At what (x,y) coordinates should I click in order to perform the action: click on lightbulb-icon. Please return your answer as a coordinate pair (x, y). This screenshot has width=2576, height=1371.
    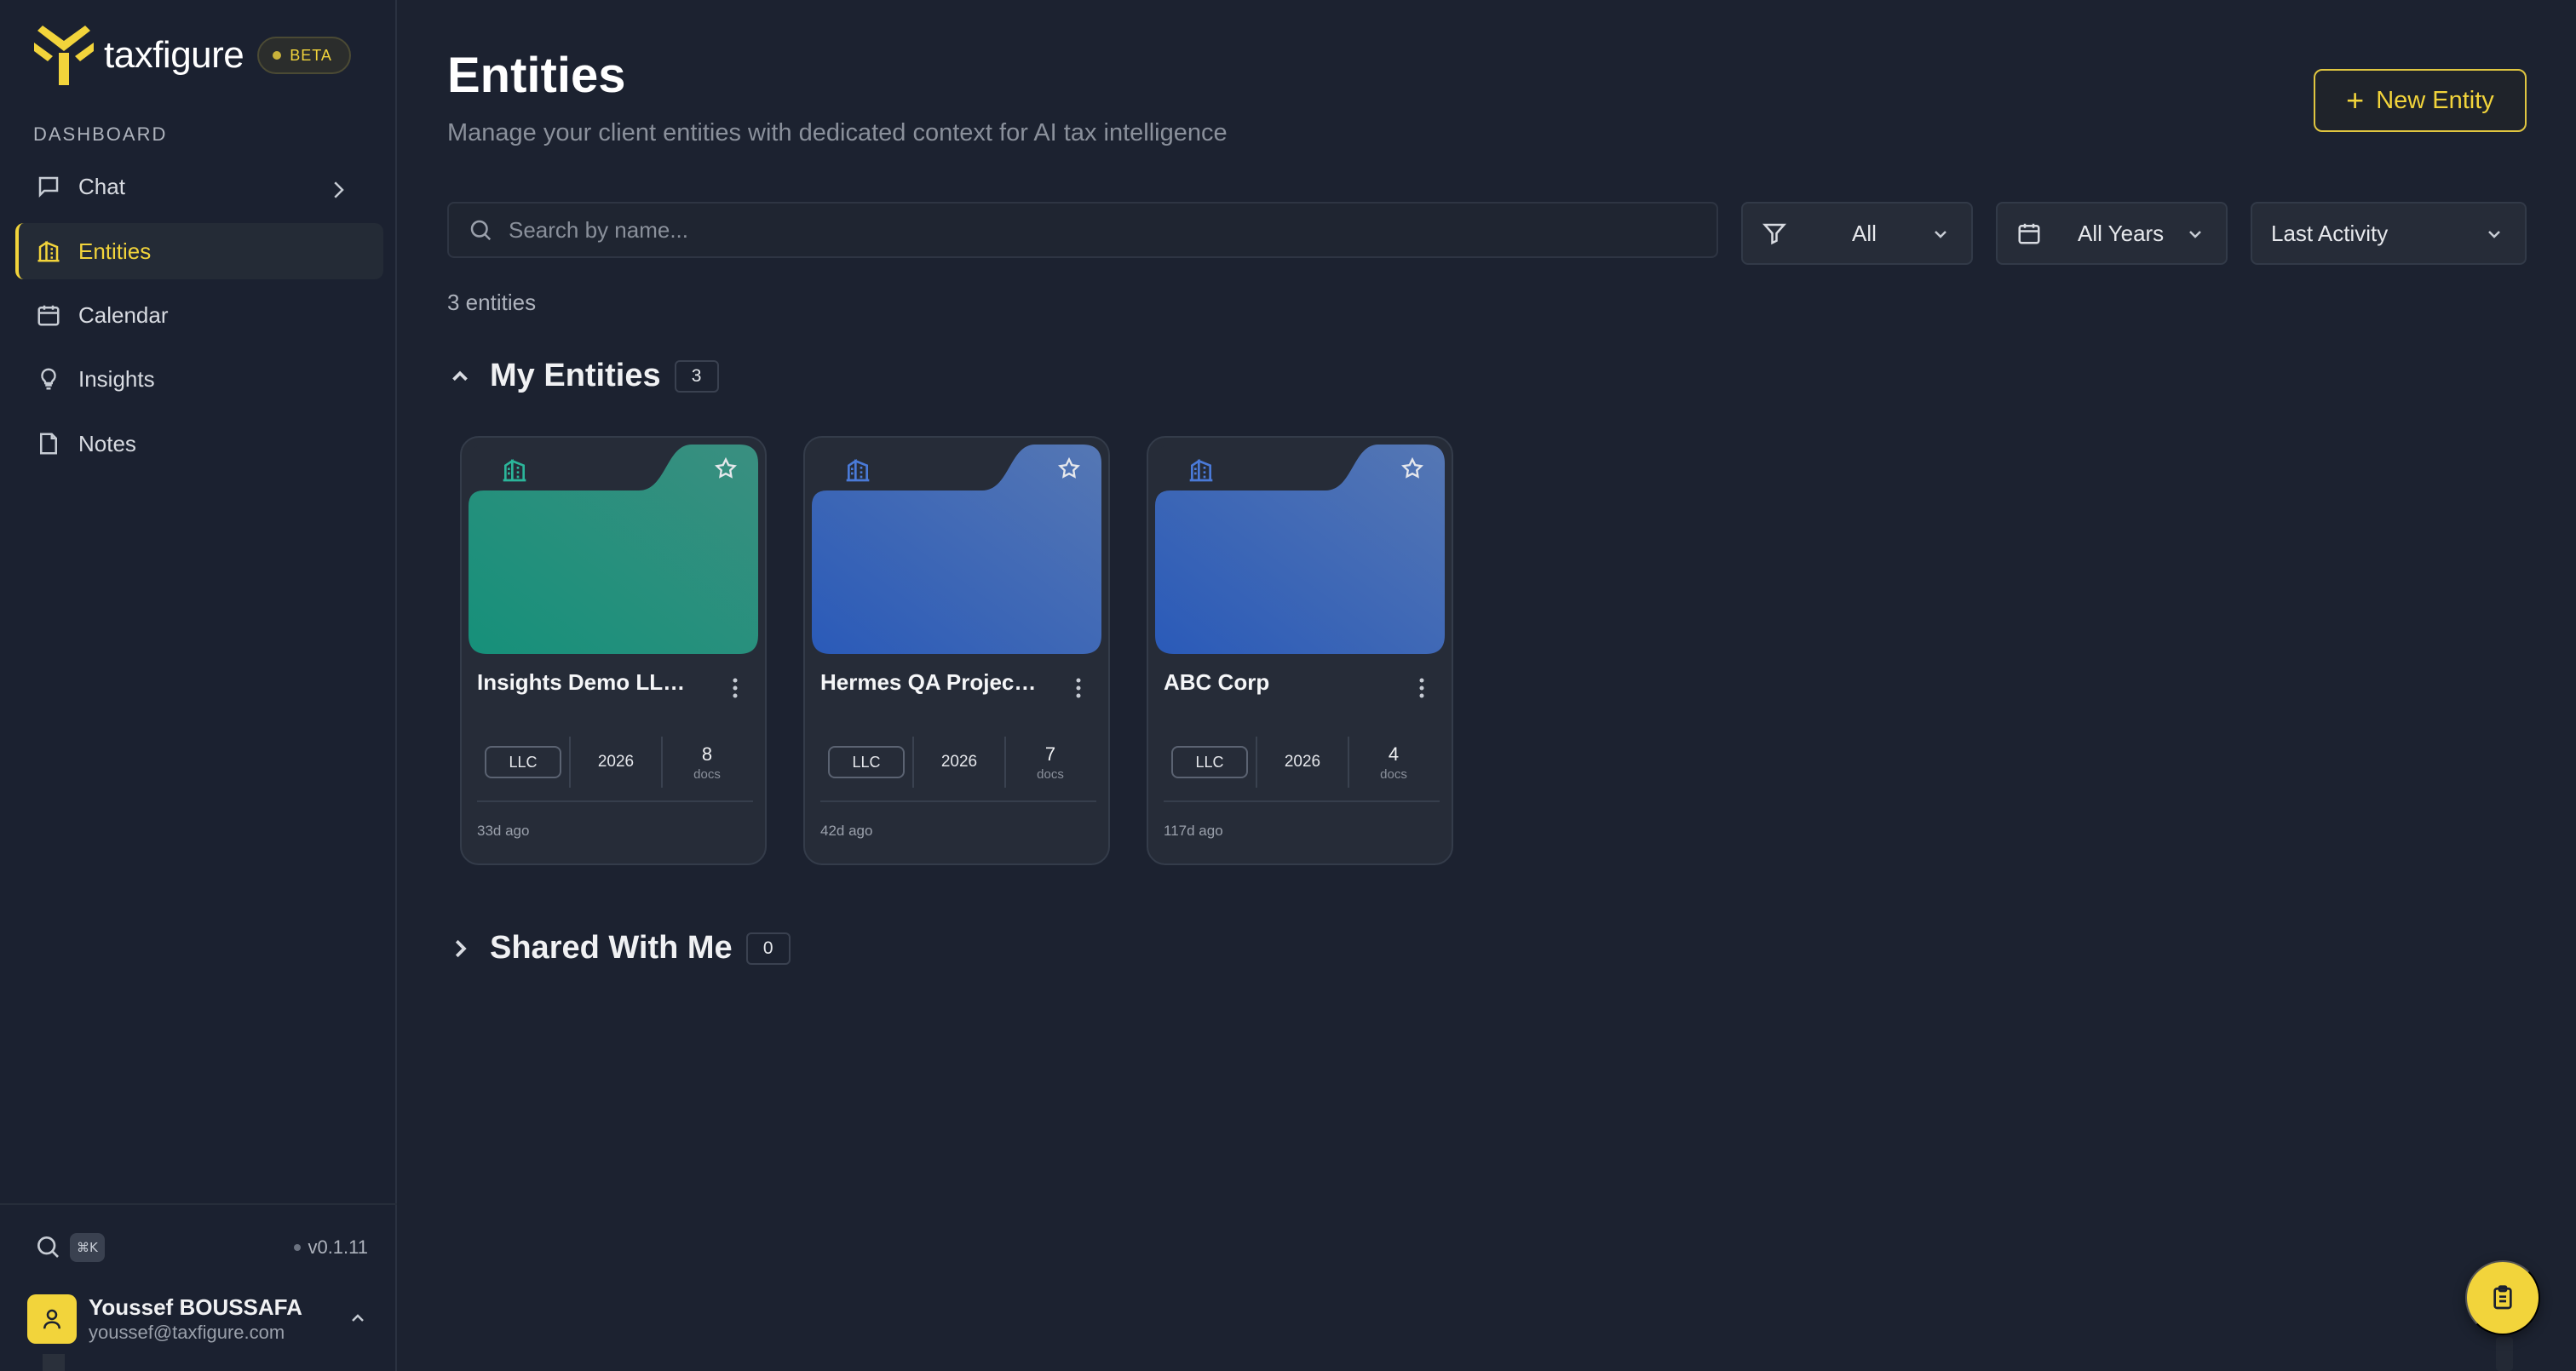
    Looking at the image, I should click on (49, 379).